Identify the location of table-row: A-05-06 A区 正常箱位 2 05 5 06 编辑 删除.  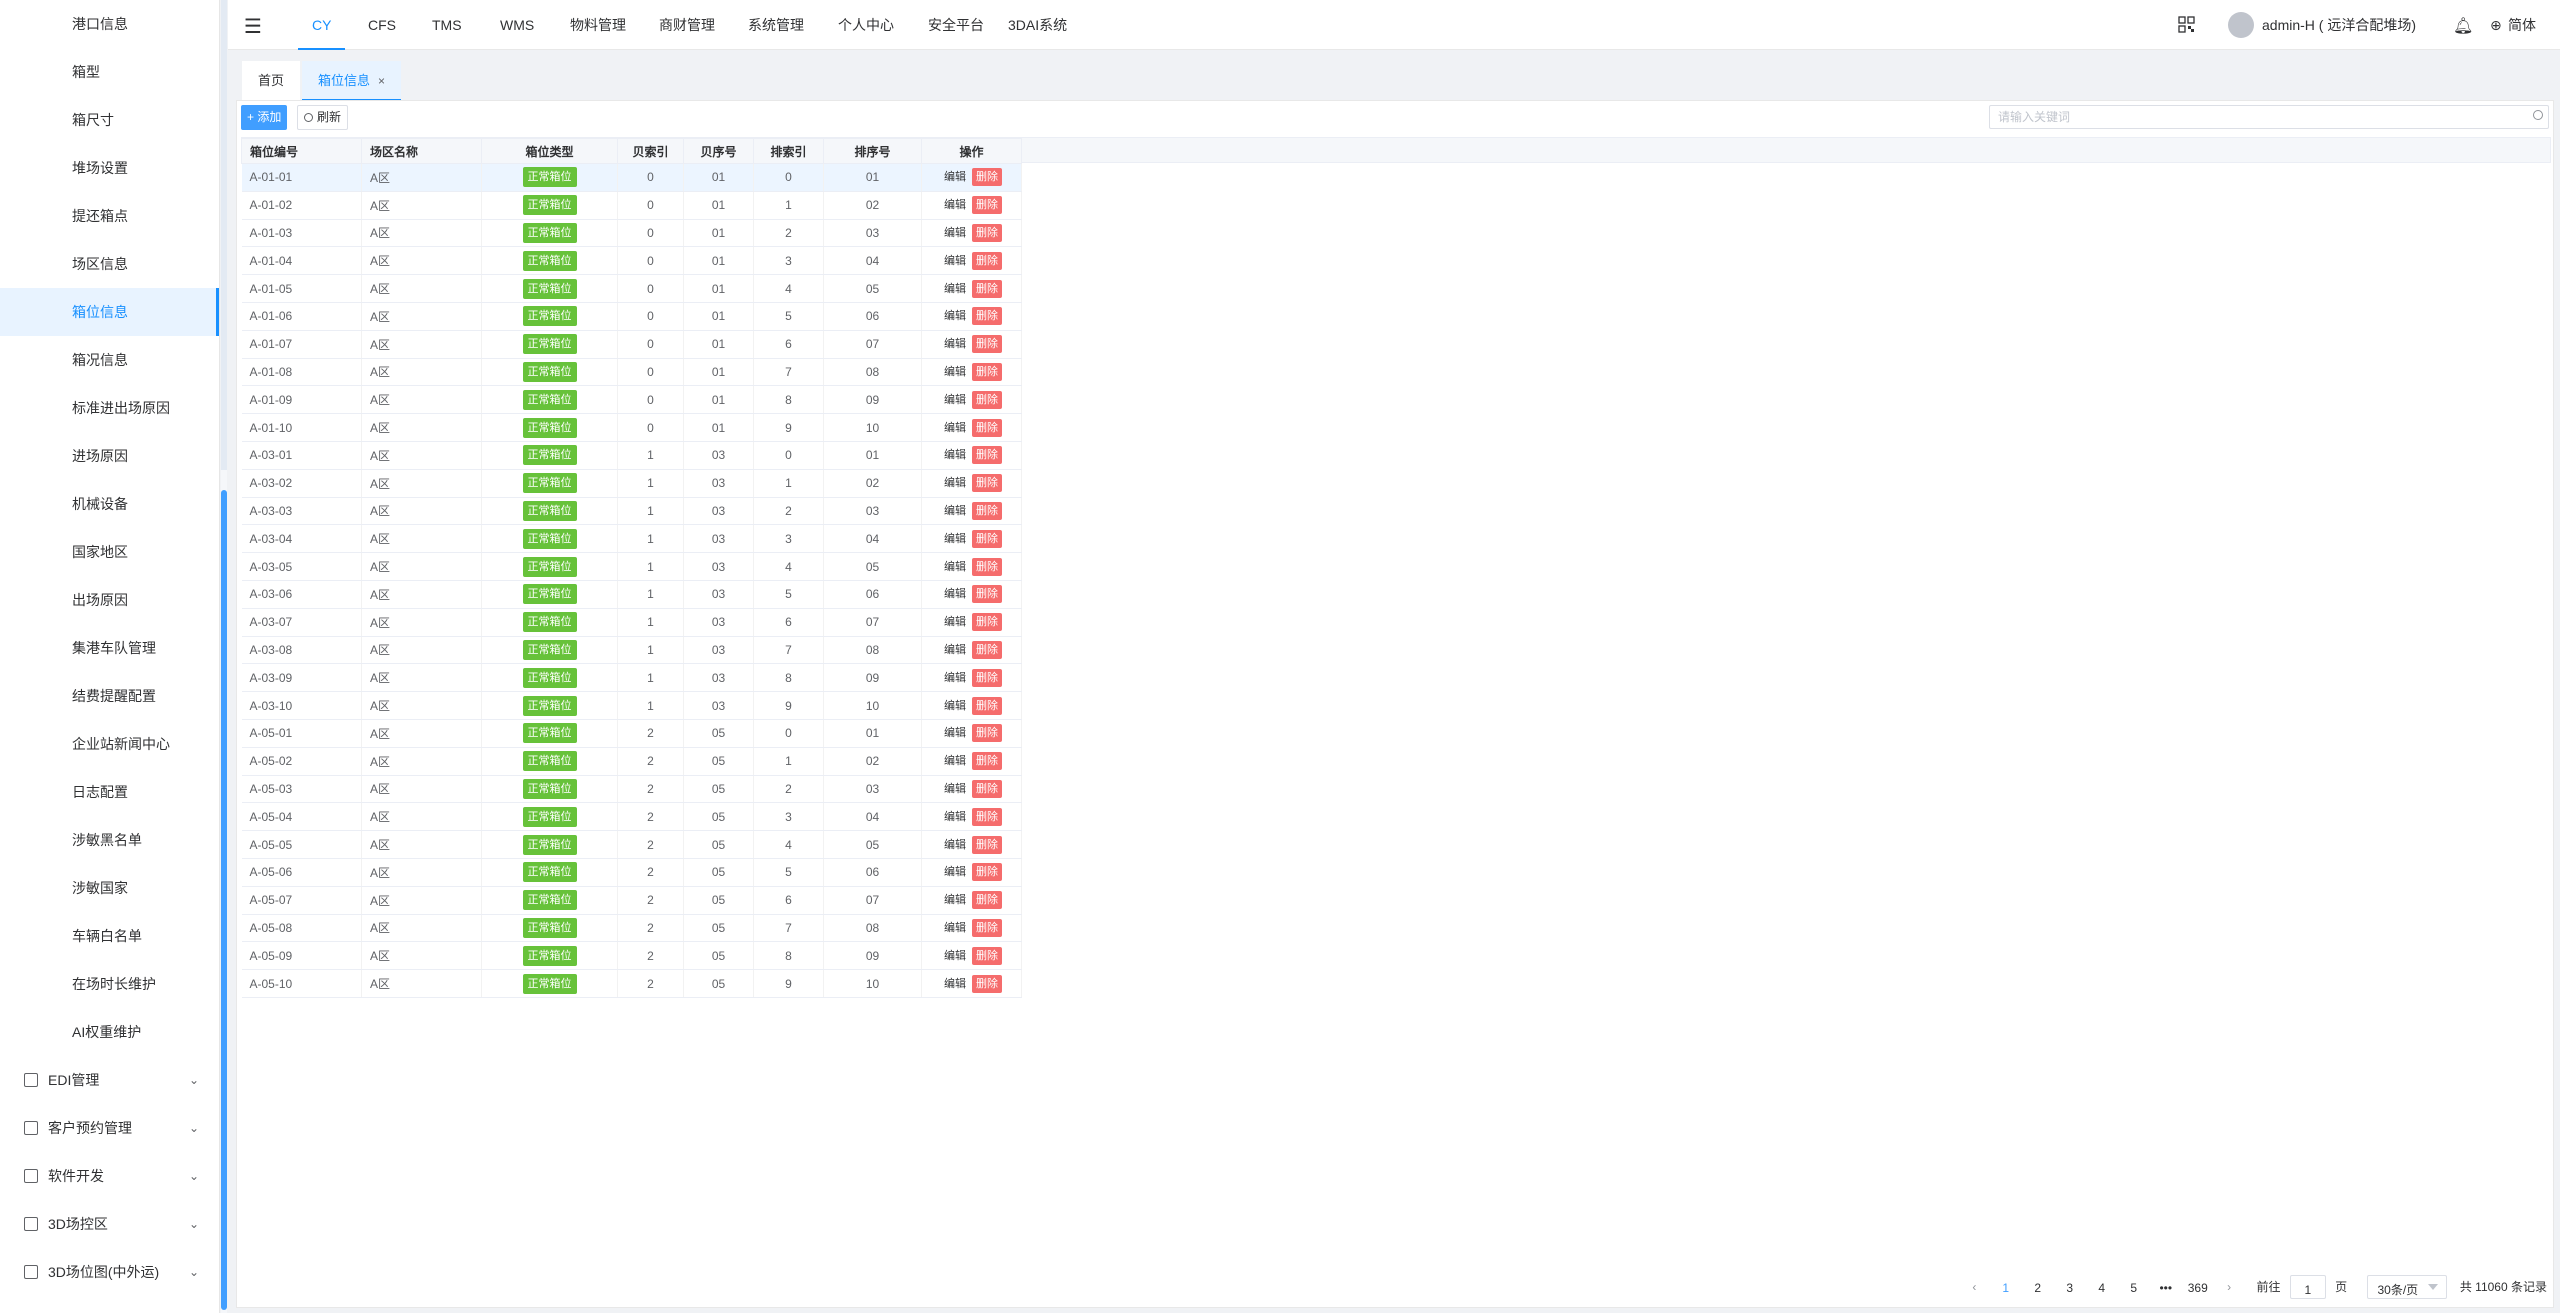
(631, 872).